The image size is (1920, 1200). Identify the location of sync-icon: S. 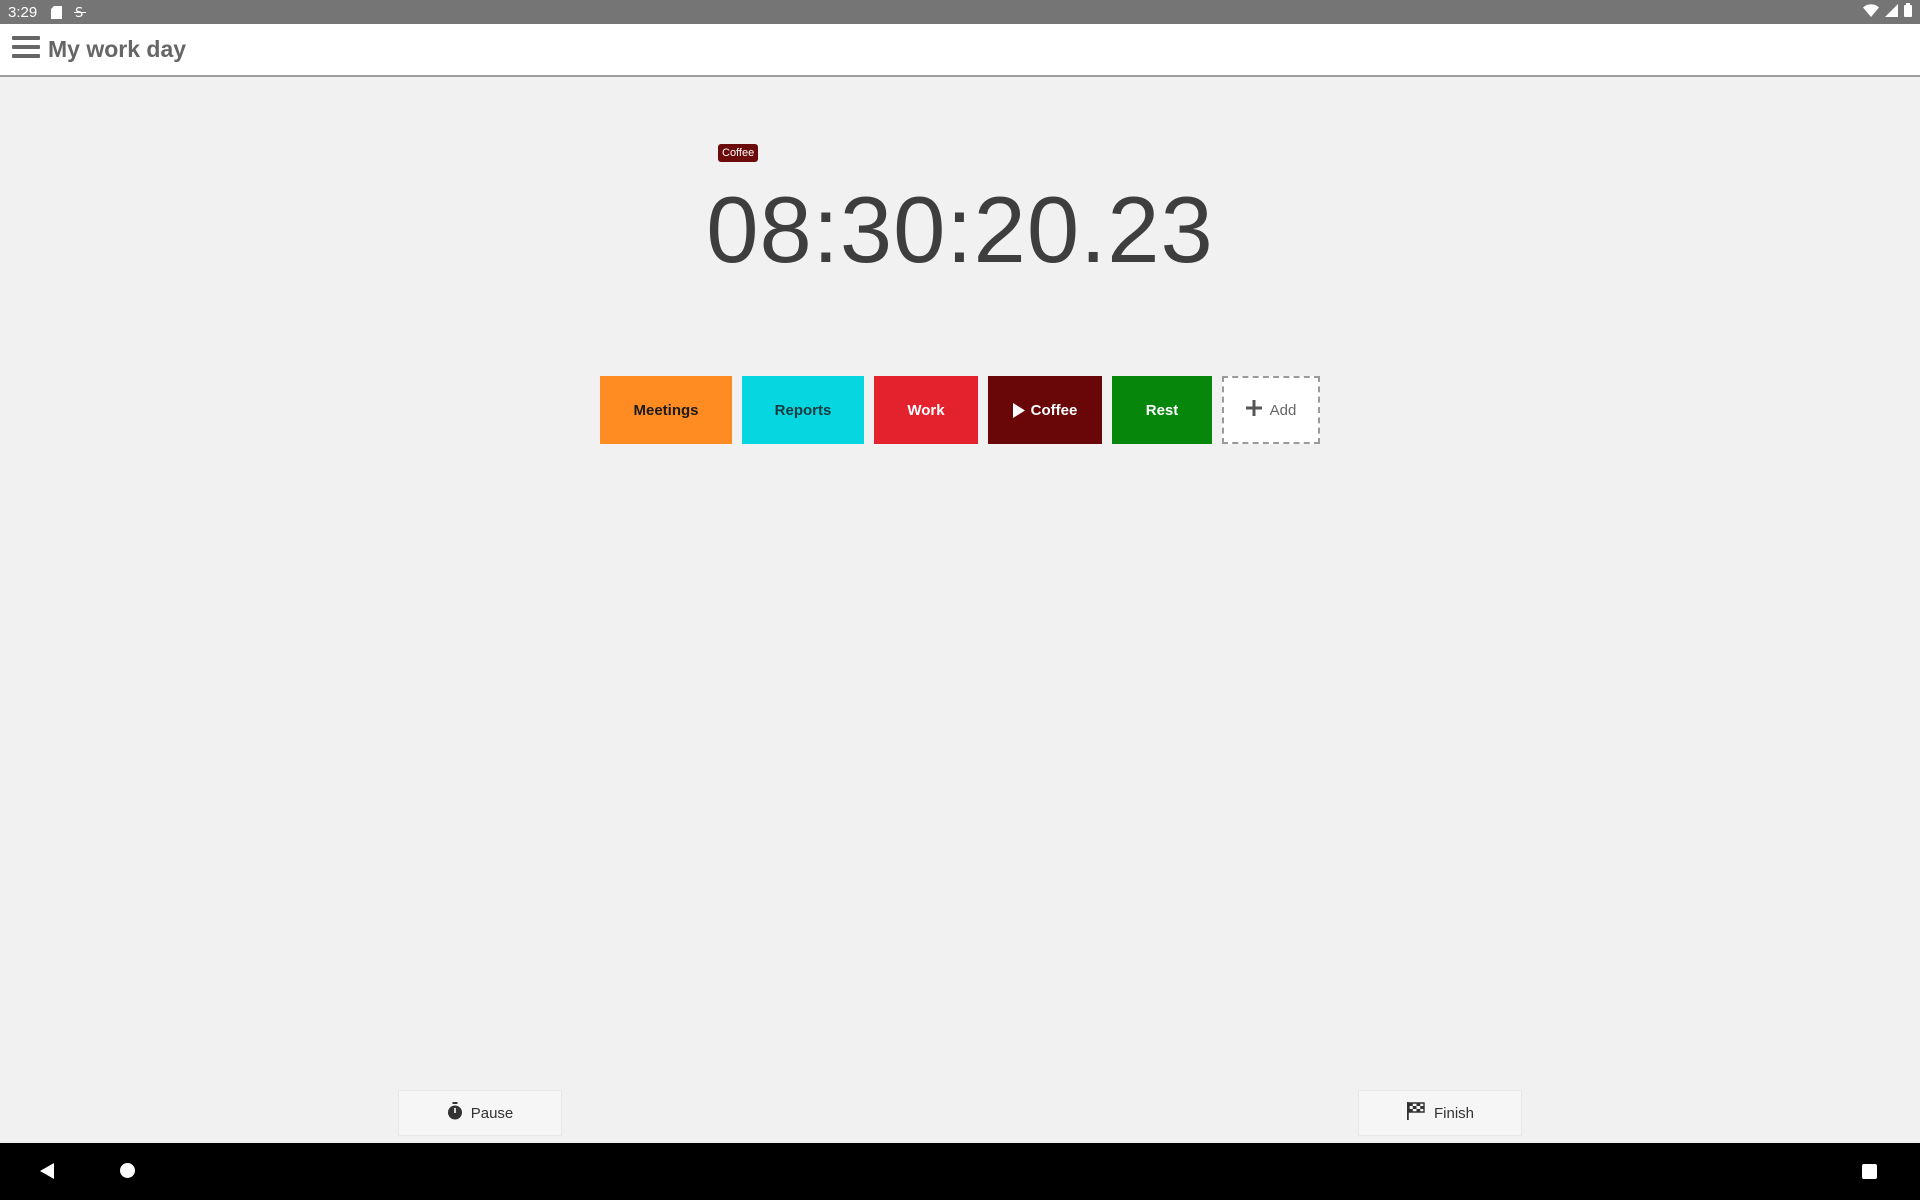
(80, 12).